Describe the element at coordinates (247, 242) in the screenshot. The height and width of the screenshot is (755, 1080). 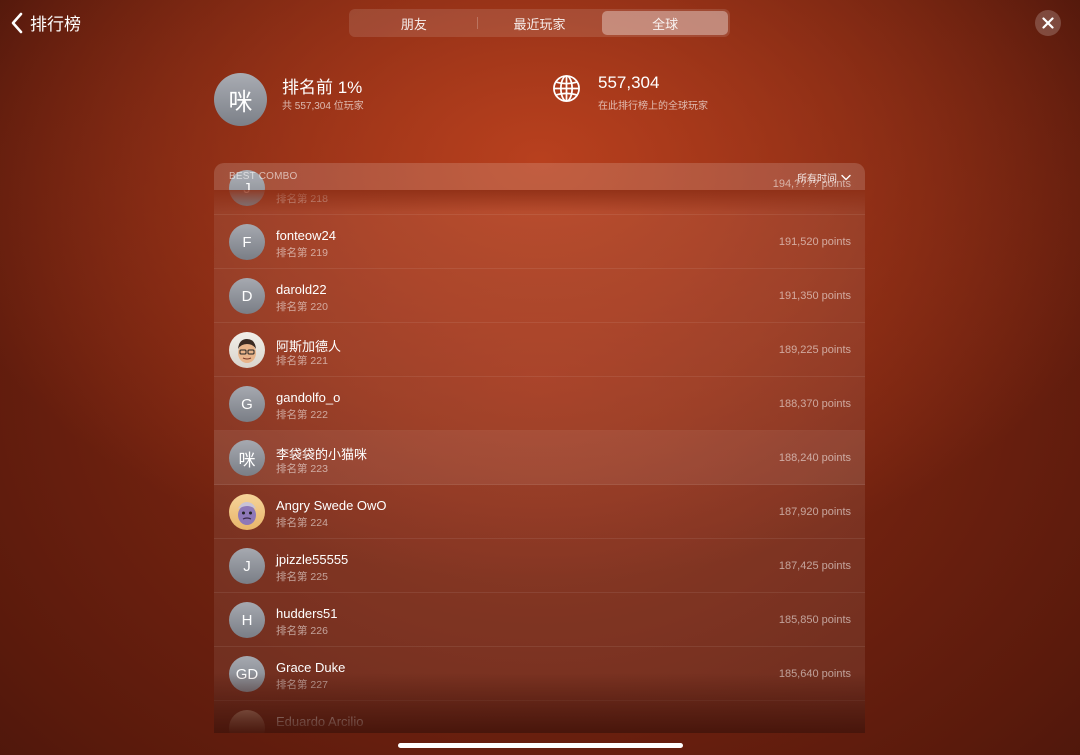
I see `player-avatar: F` at that location.